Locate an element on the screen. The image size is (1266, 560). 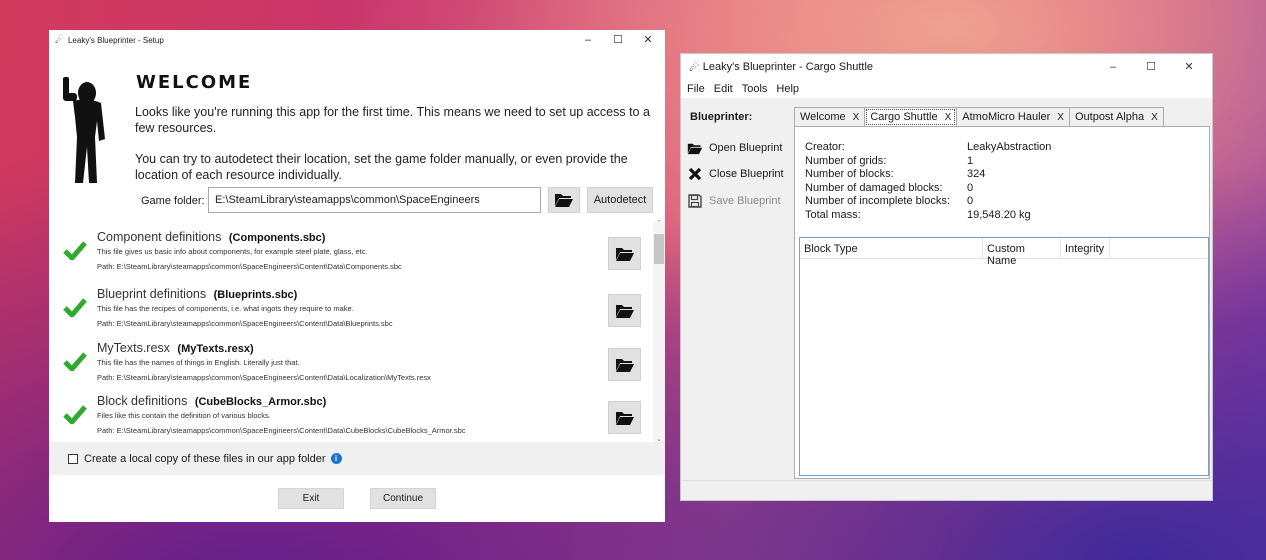
property-row: Number of damaged blocks: 0 is located at coordinates (928, 189).